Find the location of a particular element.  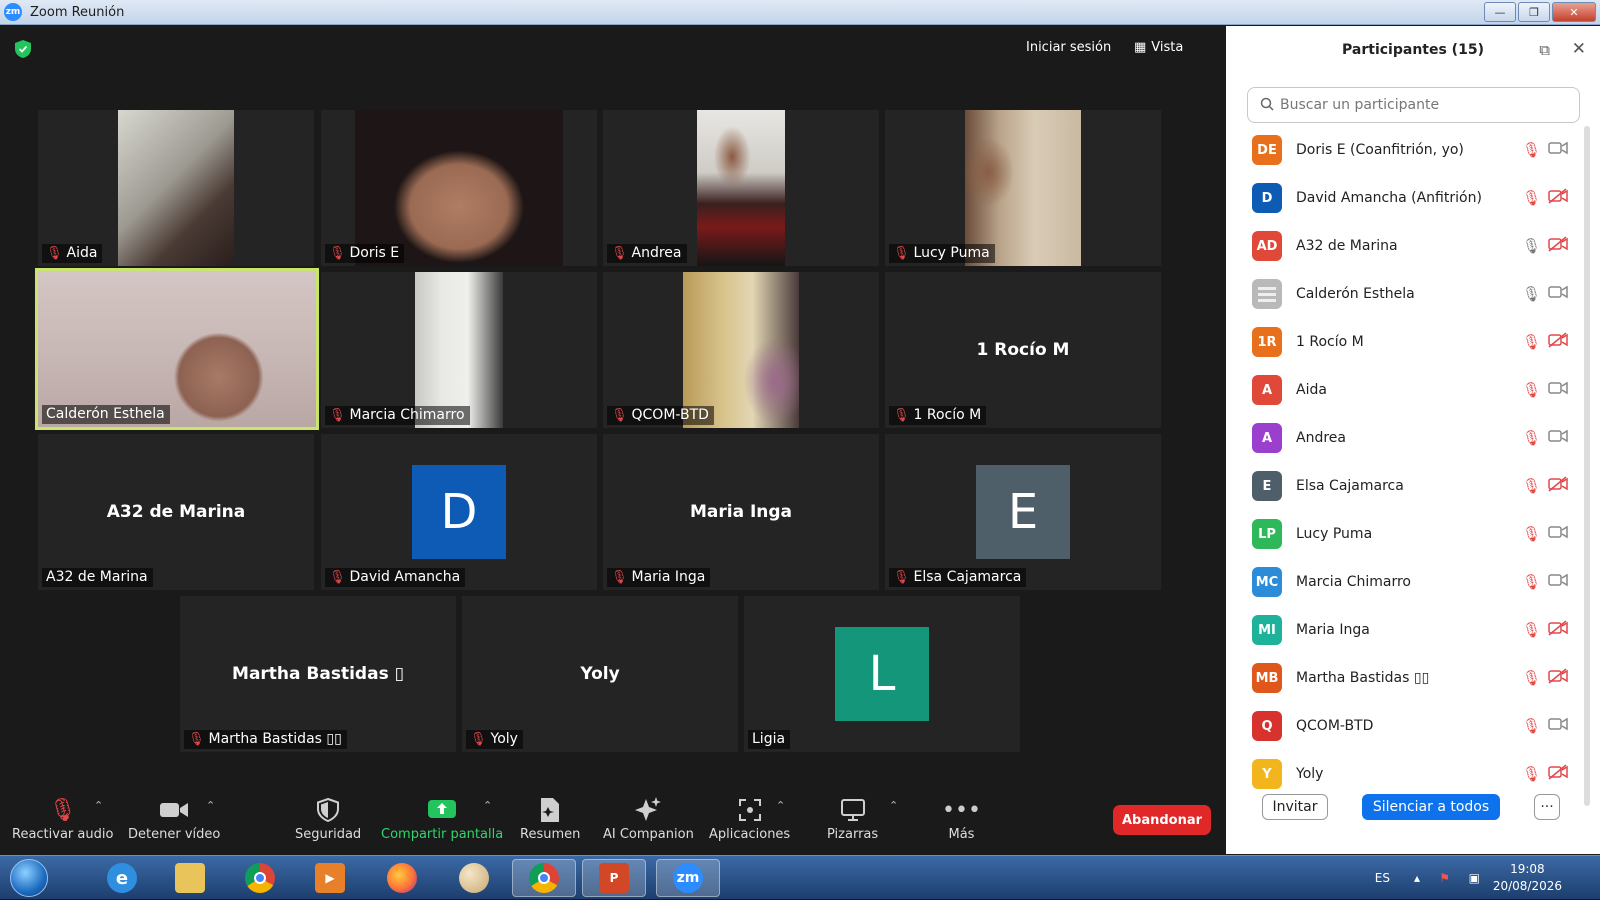

invite-button: Invitar is located at coordinates (1295, 807).